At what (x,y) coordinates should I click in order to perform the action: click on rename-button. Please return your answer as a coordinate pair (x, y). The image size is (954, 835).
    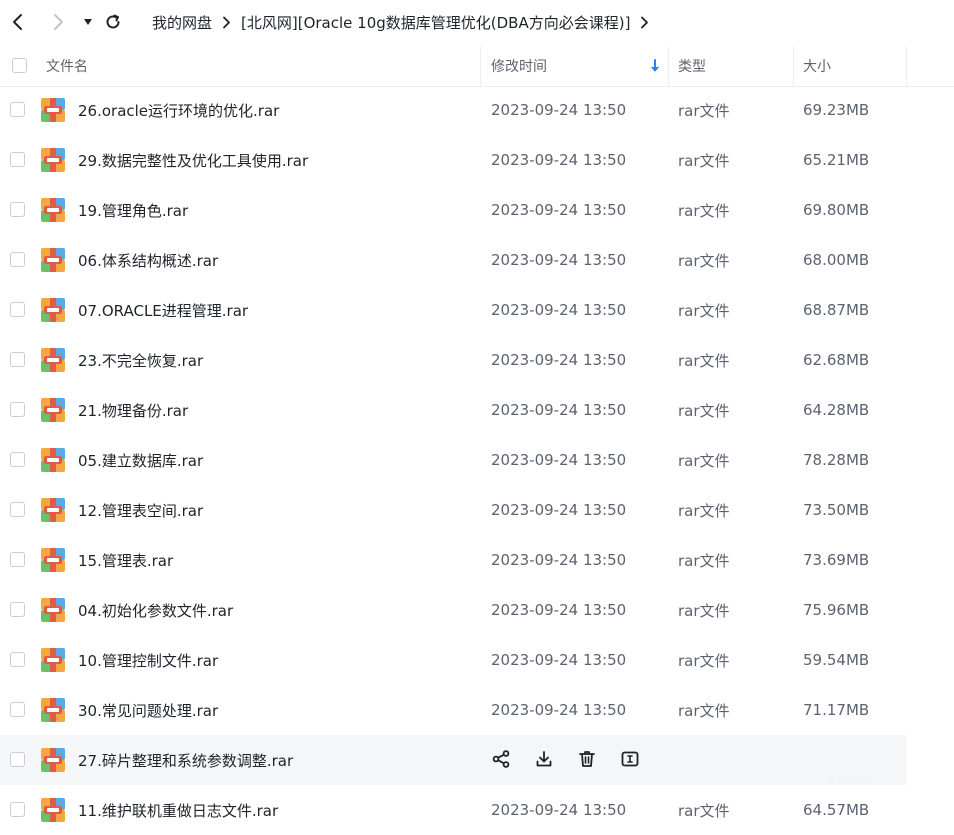
    Looking at the image, I should click on (630, 759).